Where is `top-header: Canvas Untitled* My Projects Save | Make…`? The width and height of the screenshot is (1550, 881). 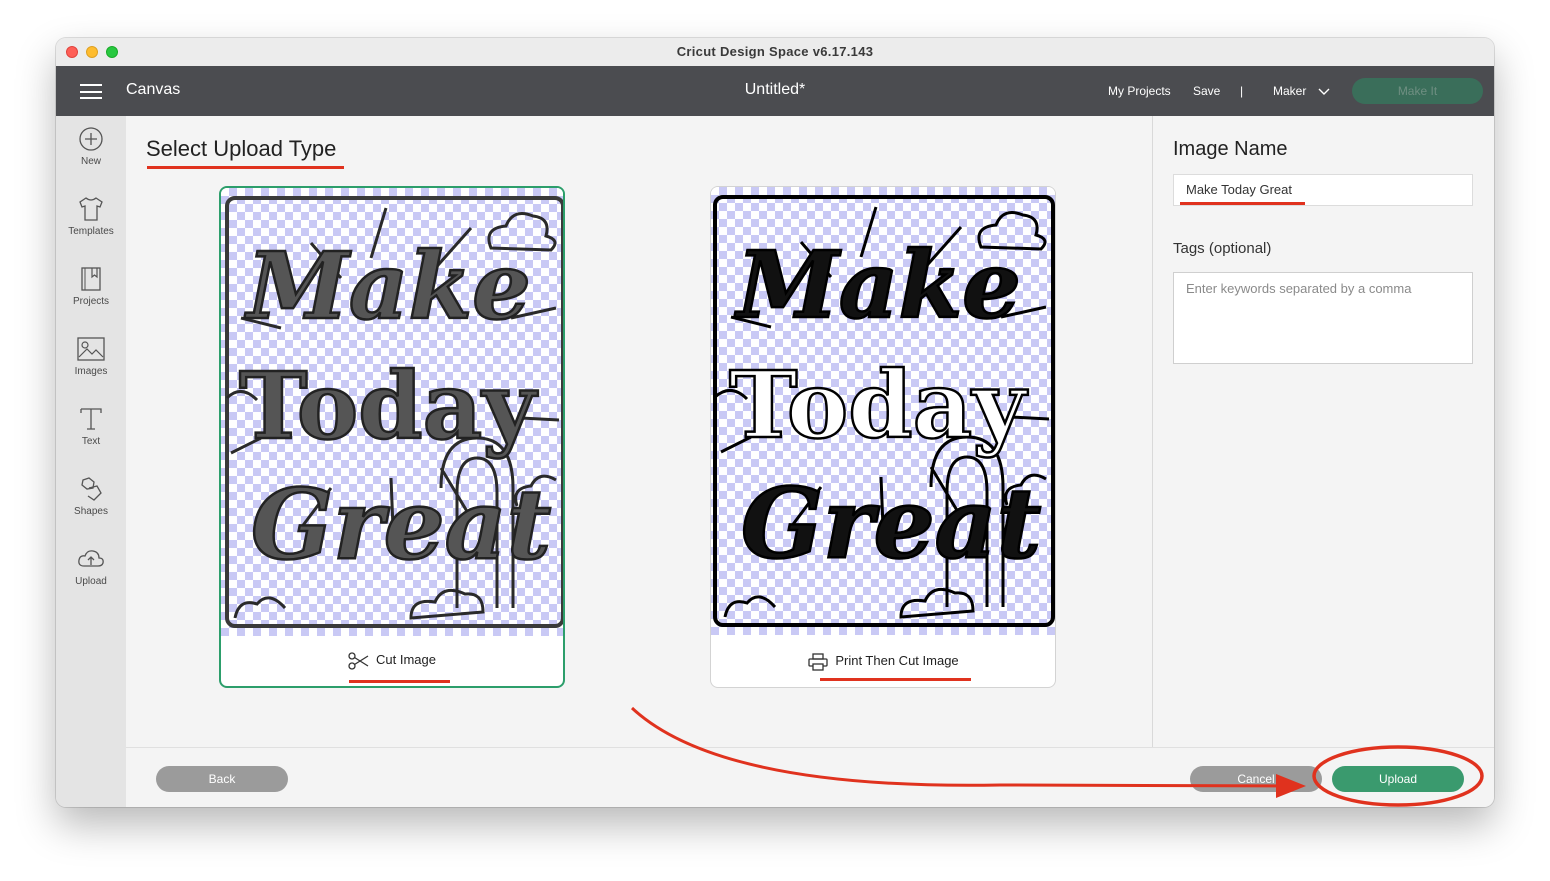 top-header: Canvas Untitled* My Projects Save | Make… is located at coordinates (775, 91).